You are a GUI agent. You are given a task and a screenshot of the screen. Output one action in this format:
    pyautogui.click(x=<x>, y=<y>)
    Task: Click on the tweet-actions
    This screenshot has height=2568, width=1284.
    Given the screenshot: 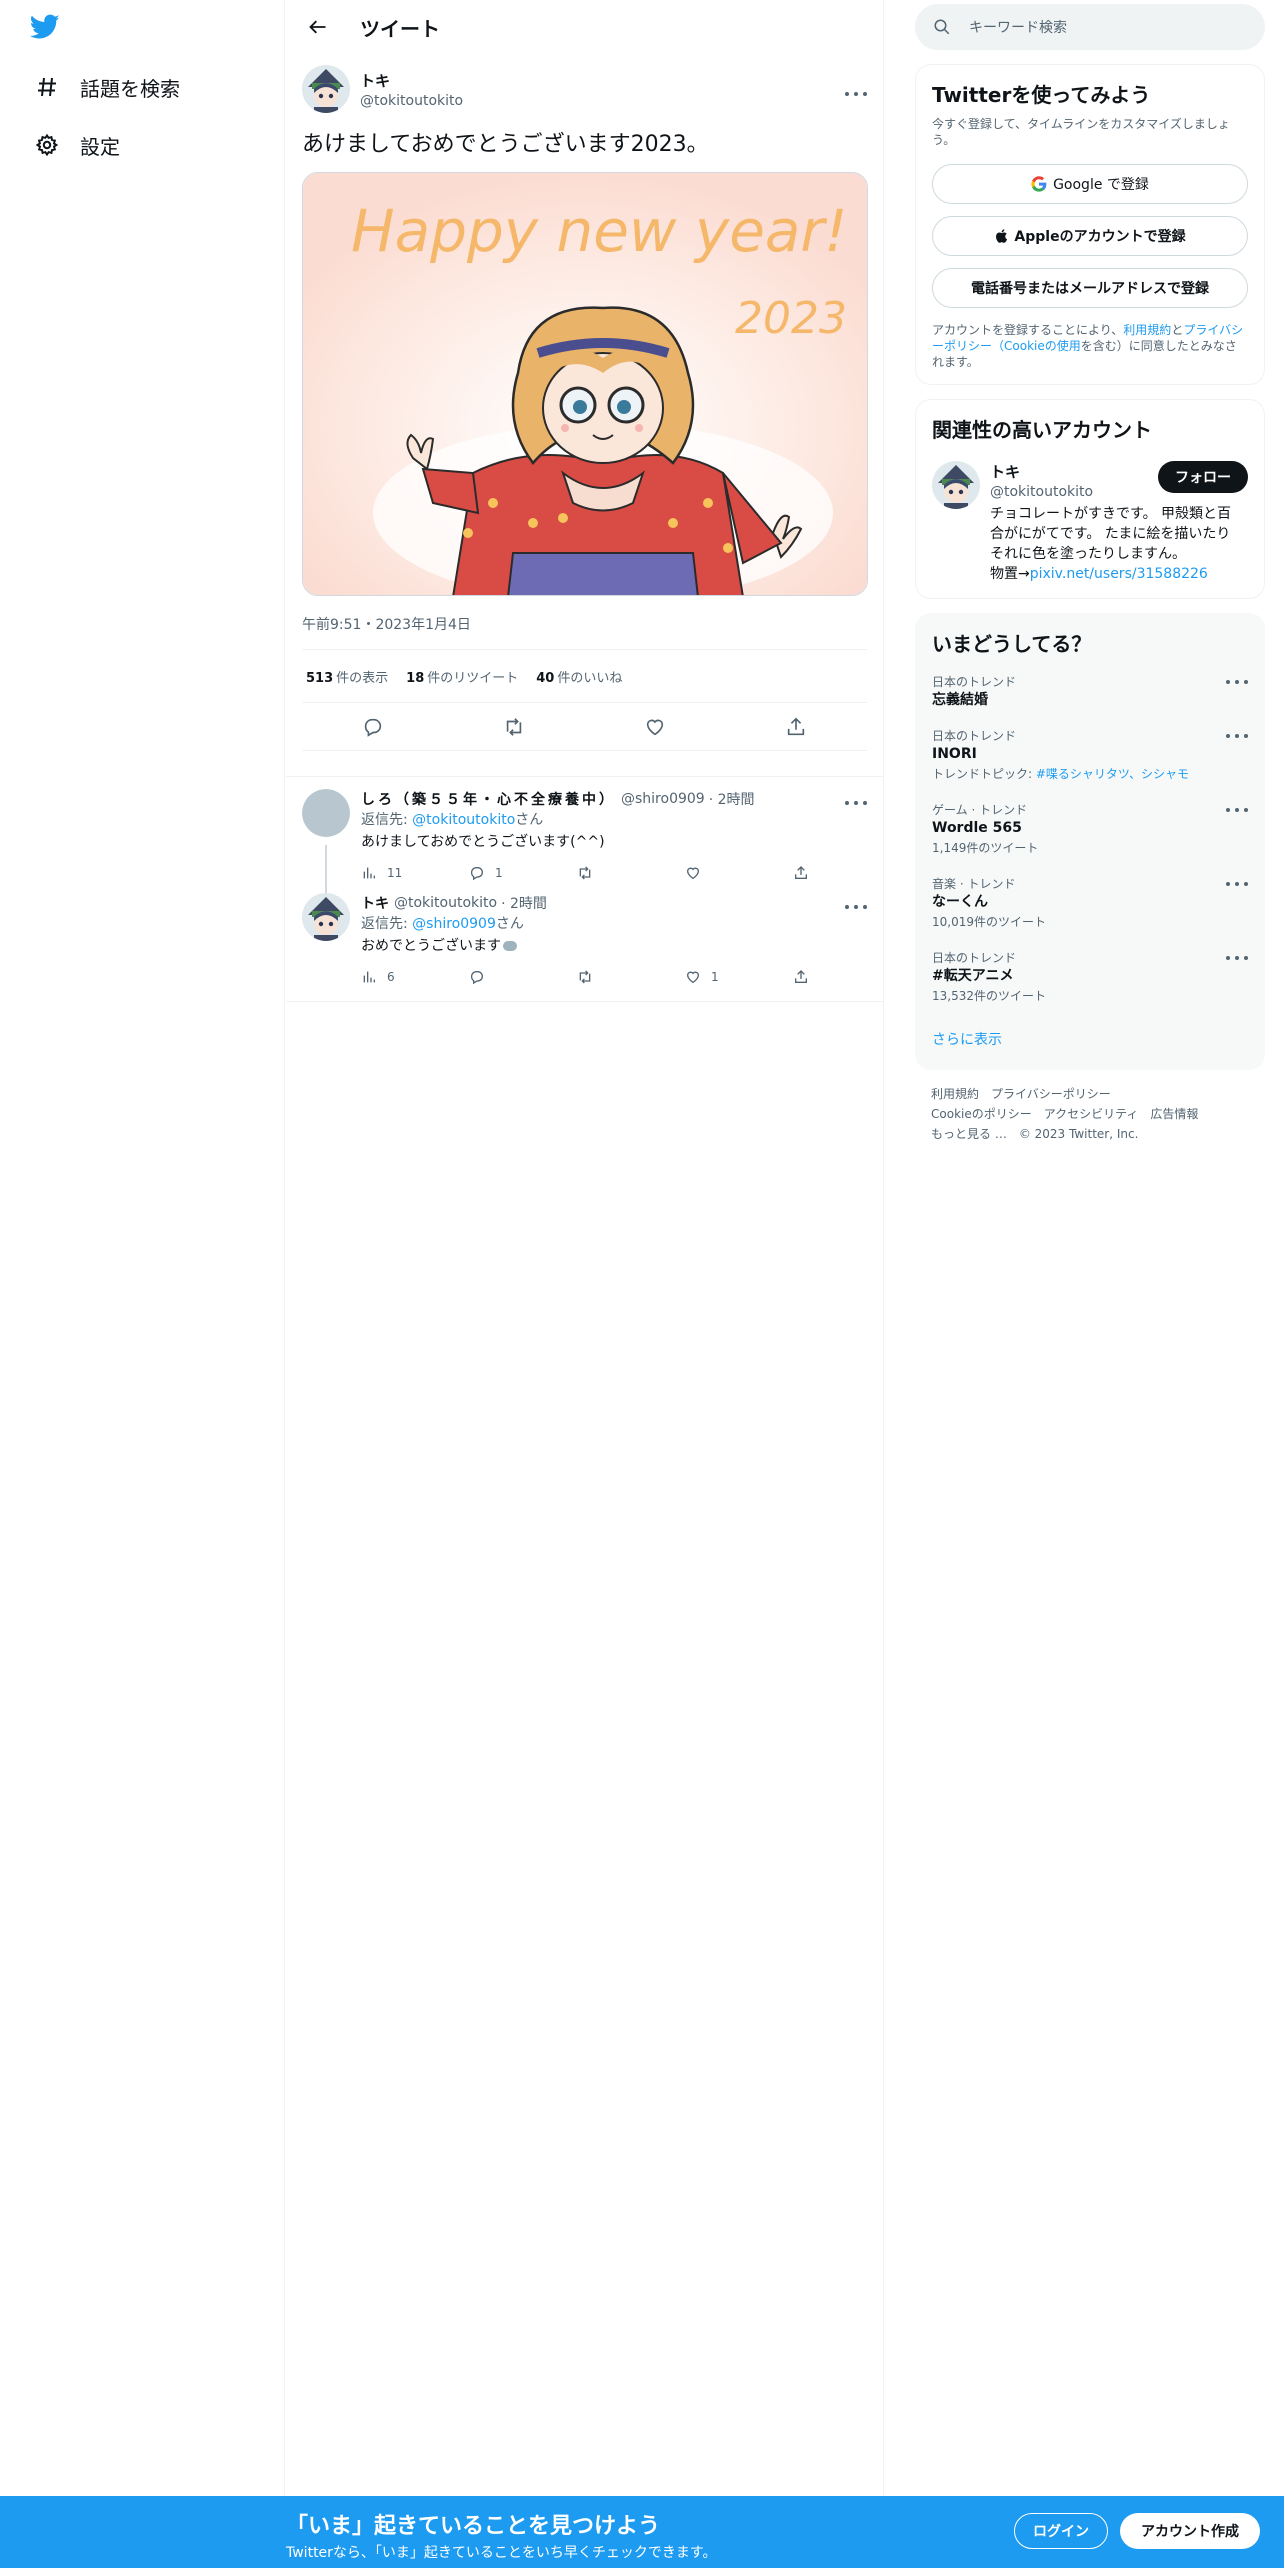 What is the action you would take?
    pyautogui.click(x=584, y=727)
    